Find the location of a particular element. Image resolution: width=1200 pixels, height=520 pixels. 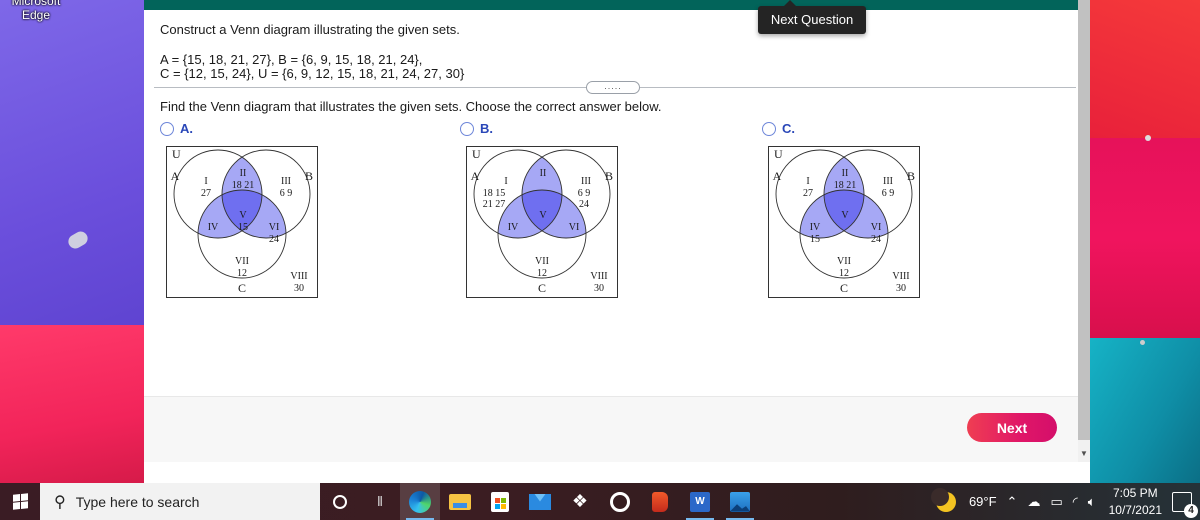

taskbar-file-explorer is located at coordinates (460, 501).